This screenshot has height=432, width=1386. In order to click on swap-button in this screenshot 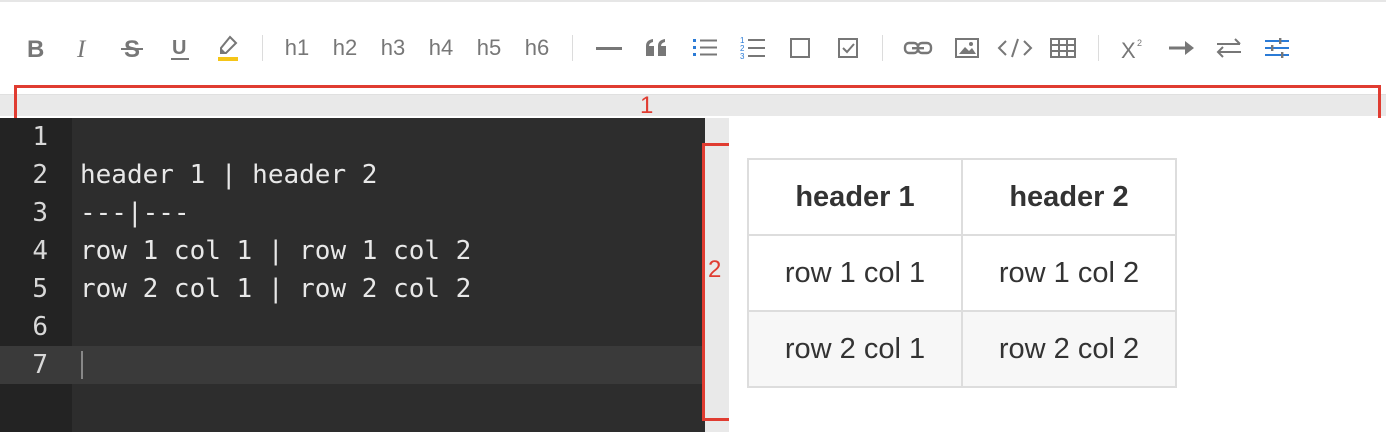, I will do `click(1229, 48)`.